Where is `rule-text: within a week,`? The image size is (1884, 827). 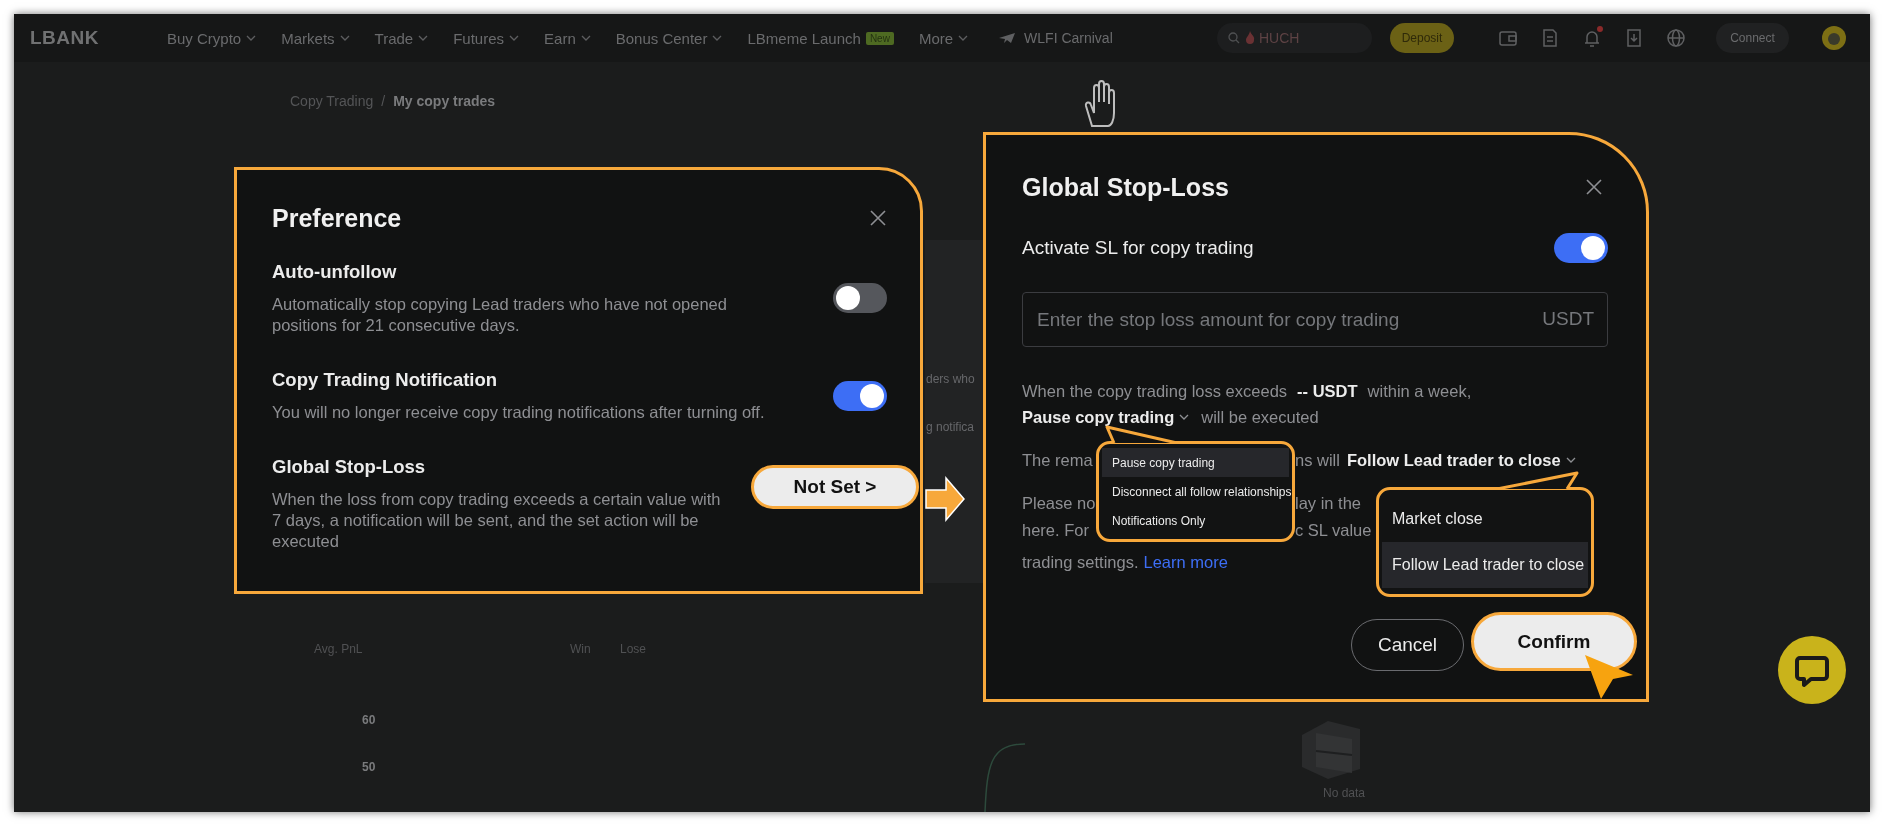 rule-text: within a week, is located at coordinates (1419, 391).